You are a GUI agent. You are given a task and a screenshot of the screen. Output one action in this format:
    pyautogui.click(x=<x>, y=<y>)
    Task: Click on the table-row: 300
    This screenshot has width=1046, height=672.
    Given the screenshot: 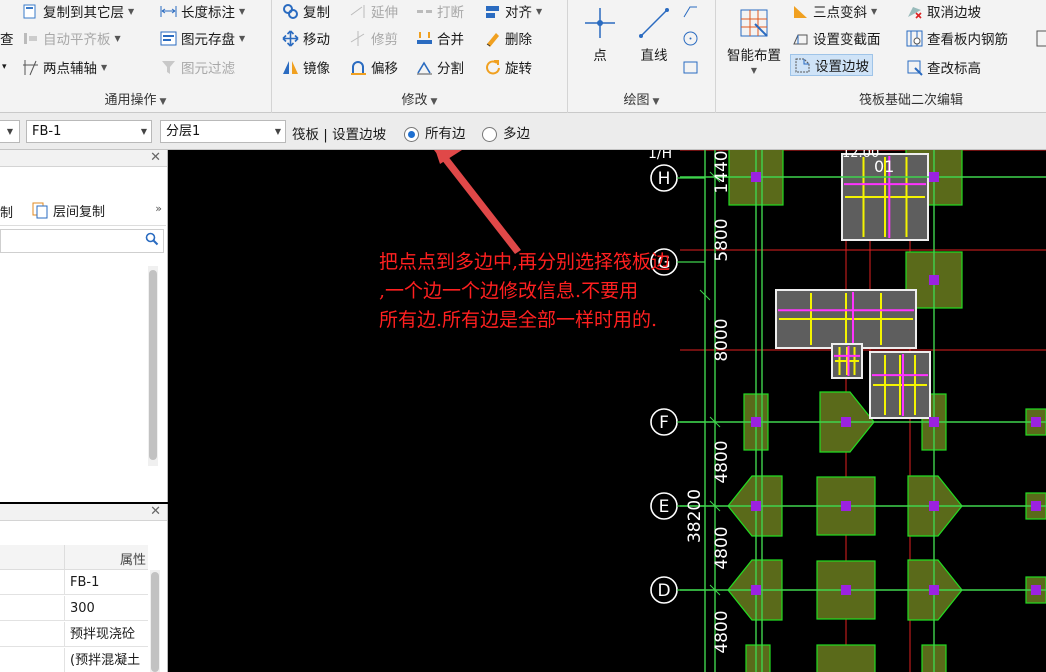 What is the action you would take?
    pyautogui.click(x=74, y=608)
    